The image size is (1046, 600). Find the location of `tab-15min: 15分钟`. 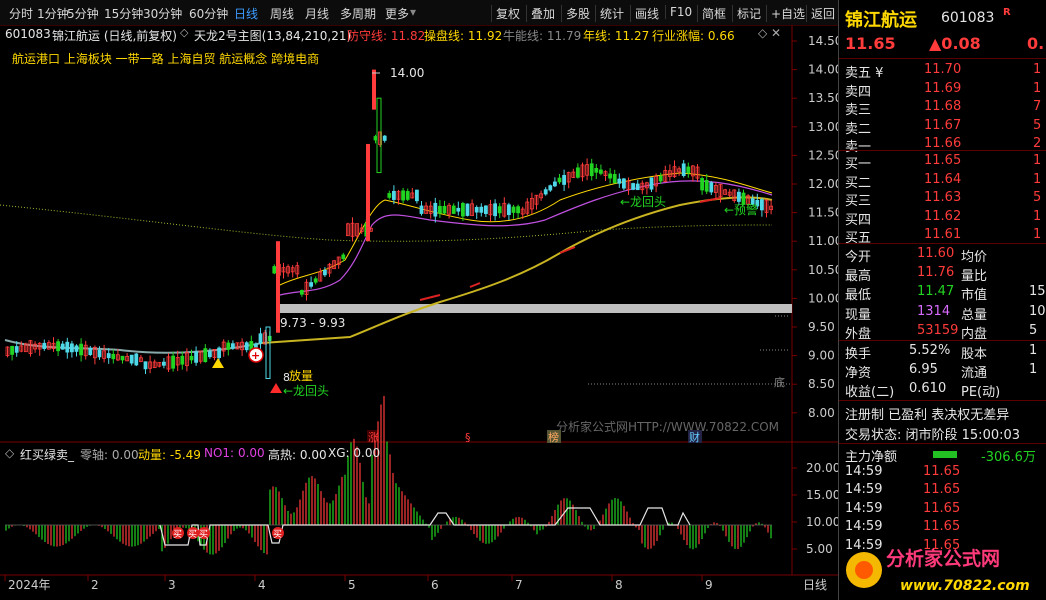

tab-15min: 15分钟 is located at coordinates (123, 13).